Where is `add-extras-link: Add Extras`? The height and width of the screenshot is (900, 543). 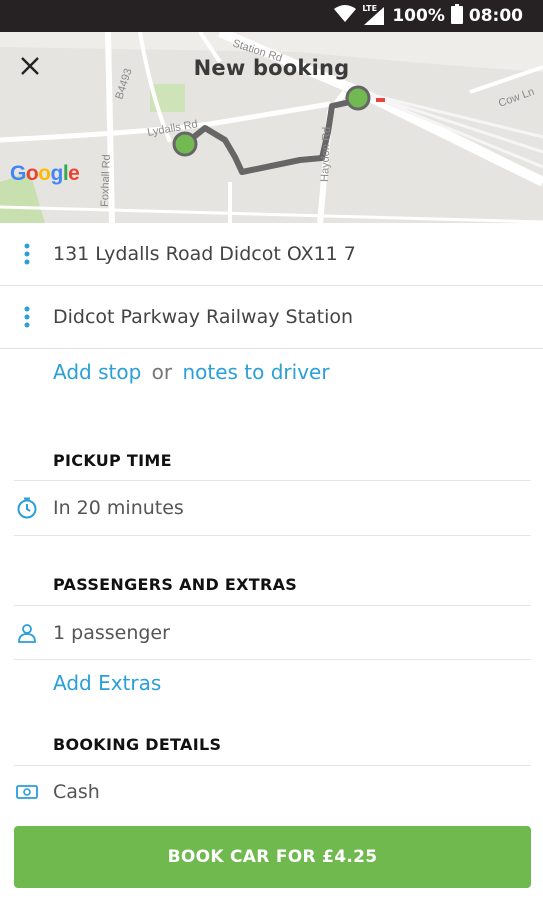 add-extras-link: Add Extras is located at coordinates (107, 683).